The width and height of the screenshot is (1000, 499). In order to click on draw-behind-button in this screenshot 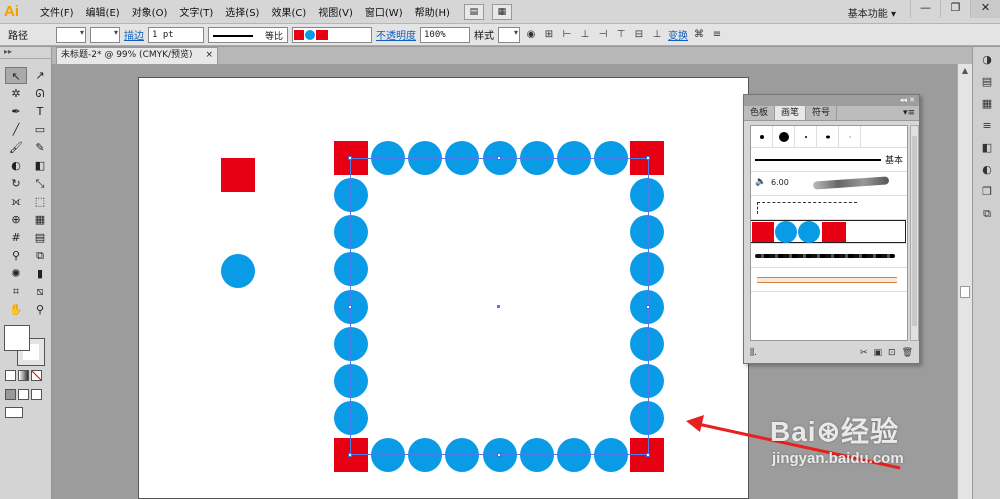, I will do `click(23, 394)`.